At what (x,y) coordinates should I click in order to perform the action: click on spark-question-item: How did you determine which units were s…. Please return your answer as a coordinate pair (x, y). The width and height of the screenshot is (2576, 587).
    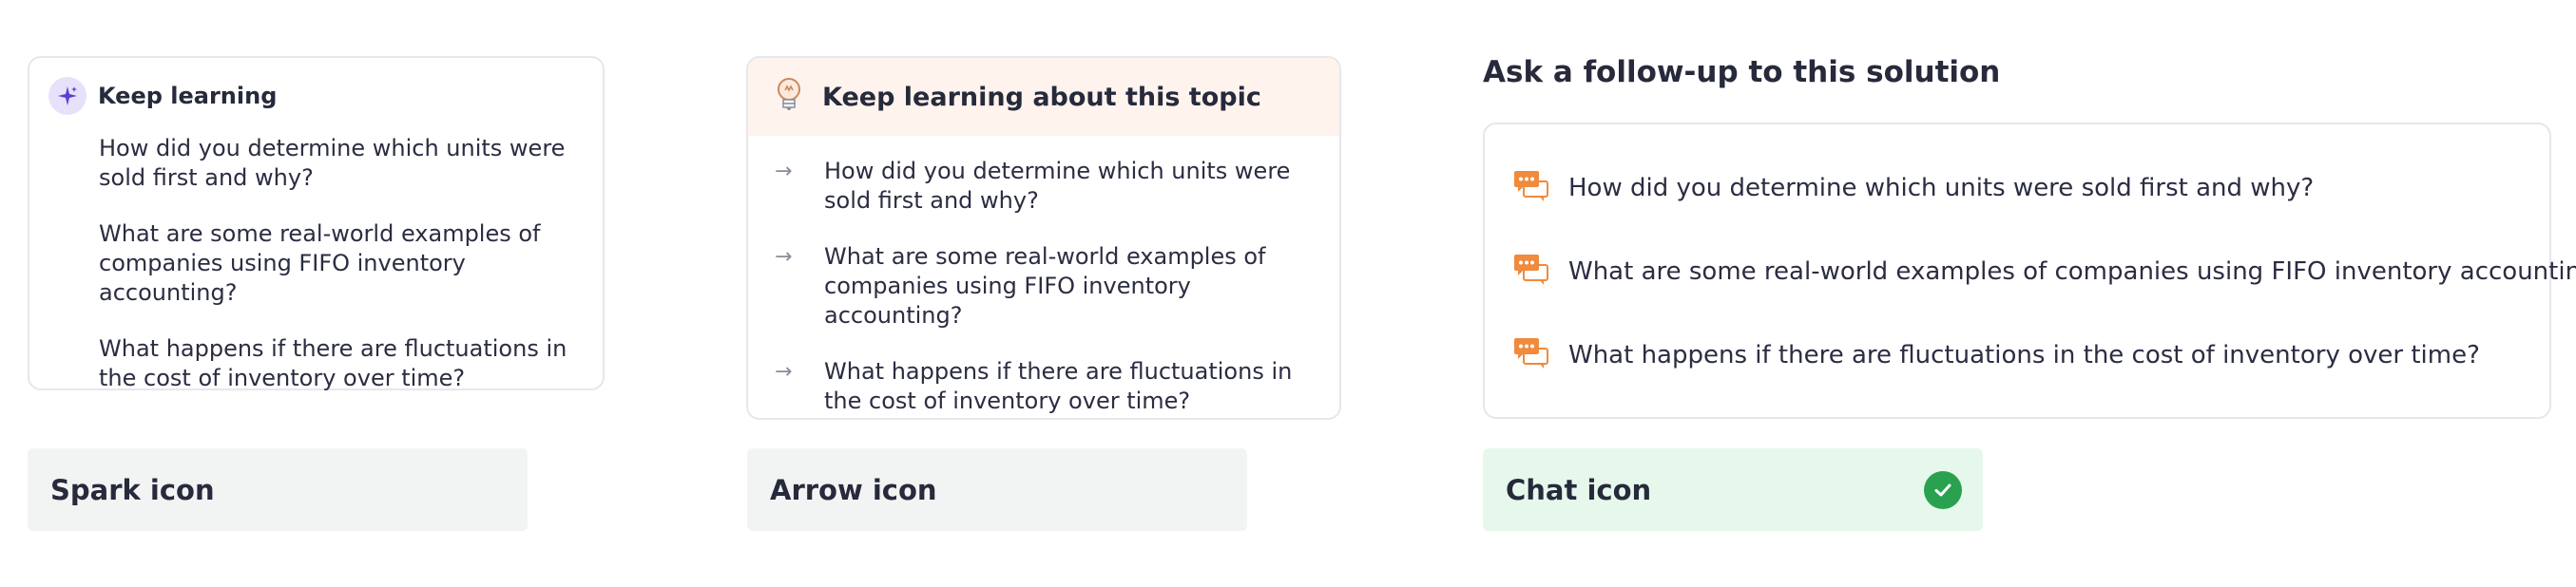
    Looking at the image, I should click on (344, 163).